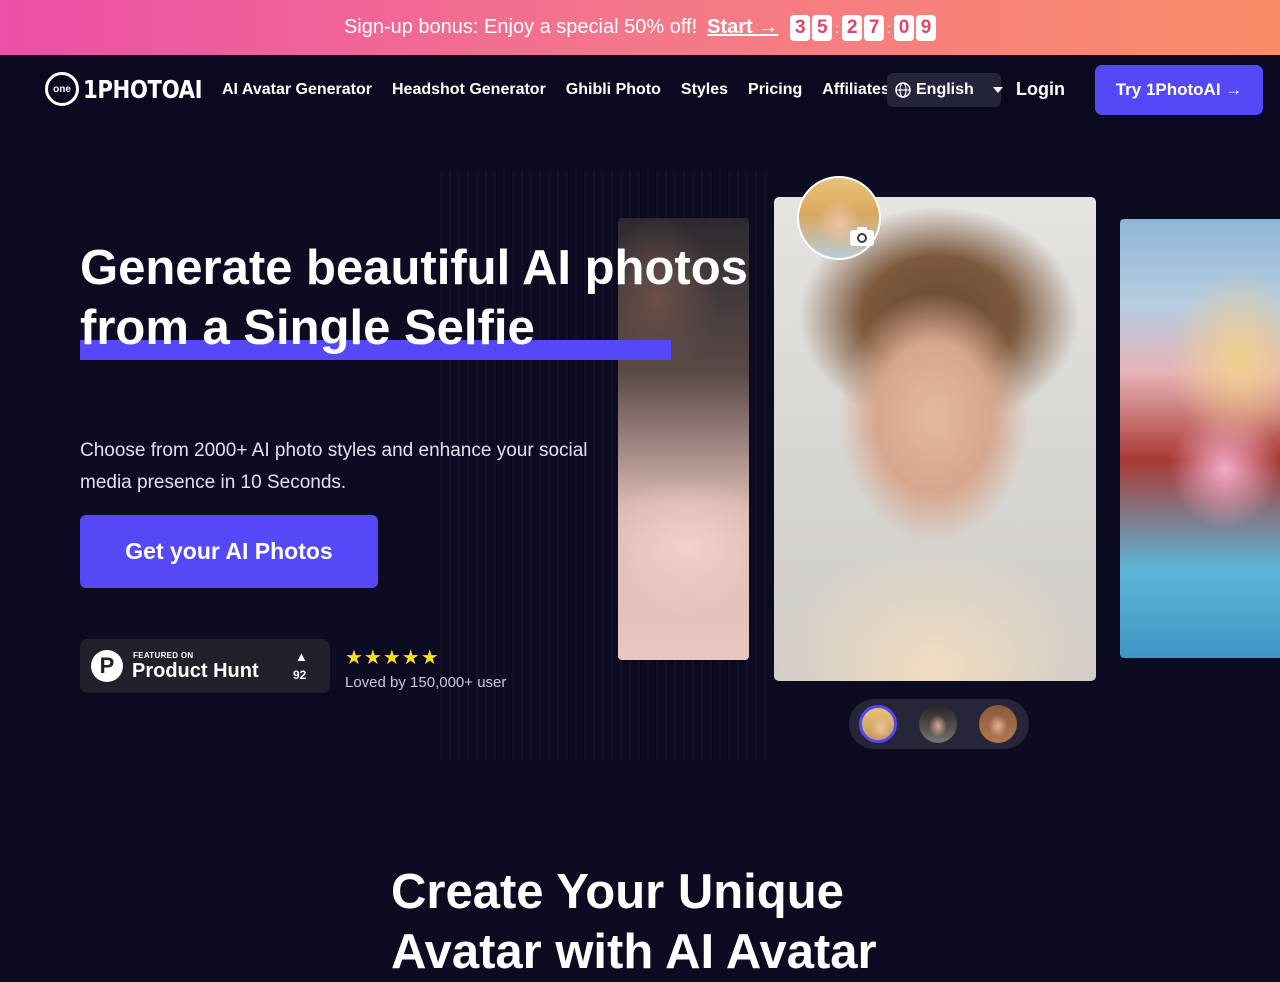 The height and width of the screenshot is (982, 1280). I want to click on camera-icon, so click(862, 236).